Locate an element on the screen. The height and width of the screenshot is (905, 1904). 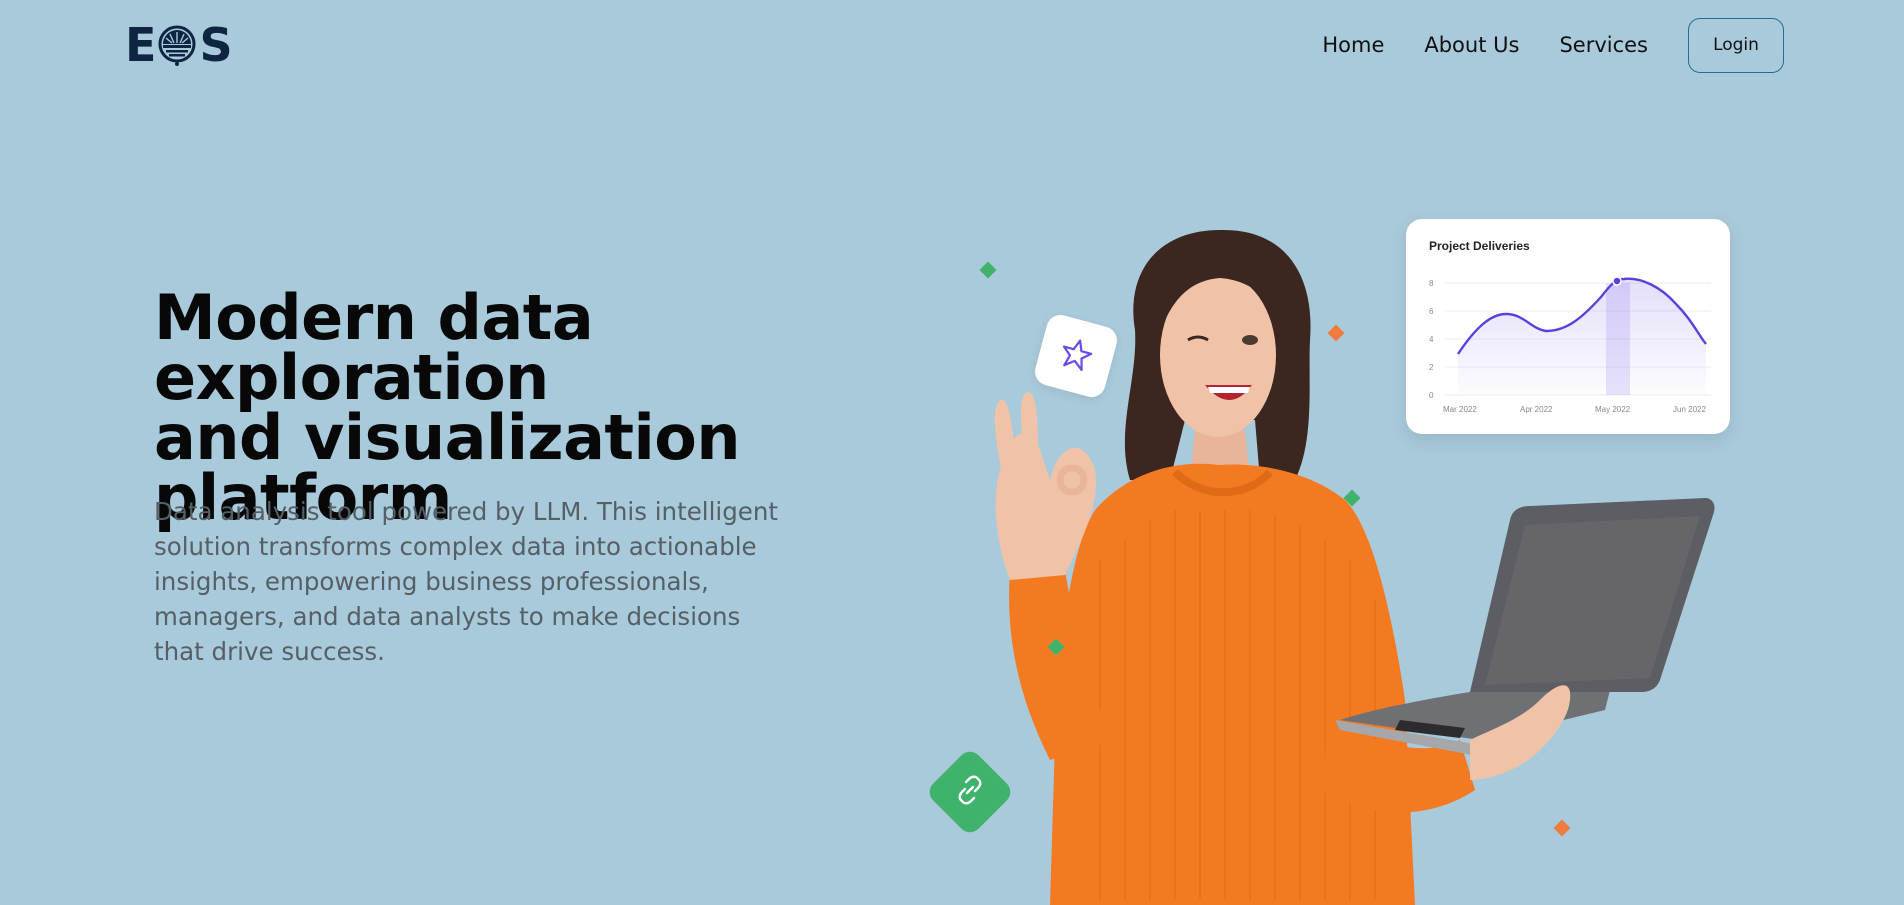
y-tick-label: 8 is located at coordinates (1431, 283).